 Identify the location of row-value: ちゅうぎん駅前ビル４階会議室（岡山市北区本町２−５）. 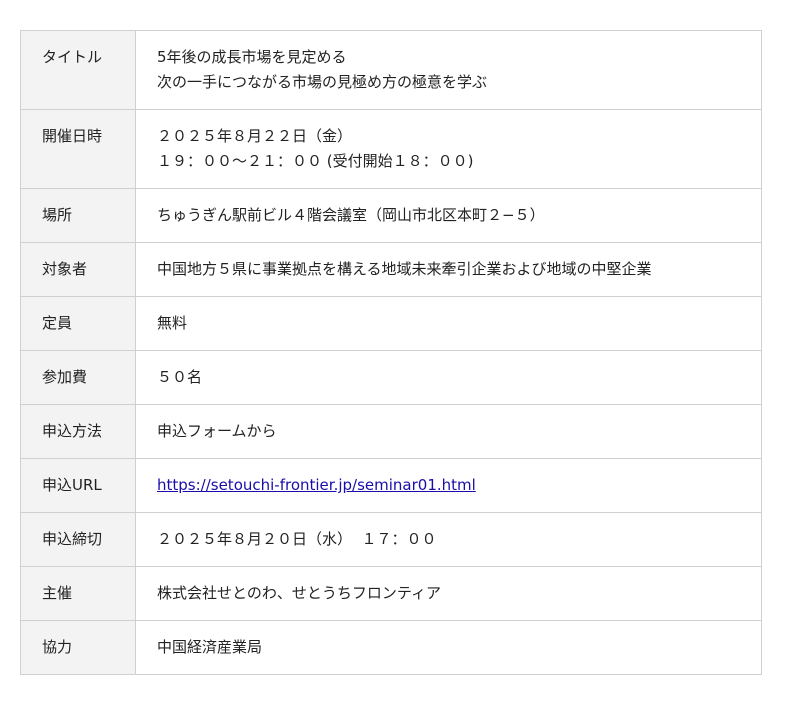
(448, 215).